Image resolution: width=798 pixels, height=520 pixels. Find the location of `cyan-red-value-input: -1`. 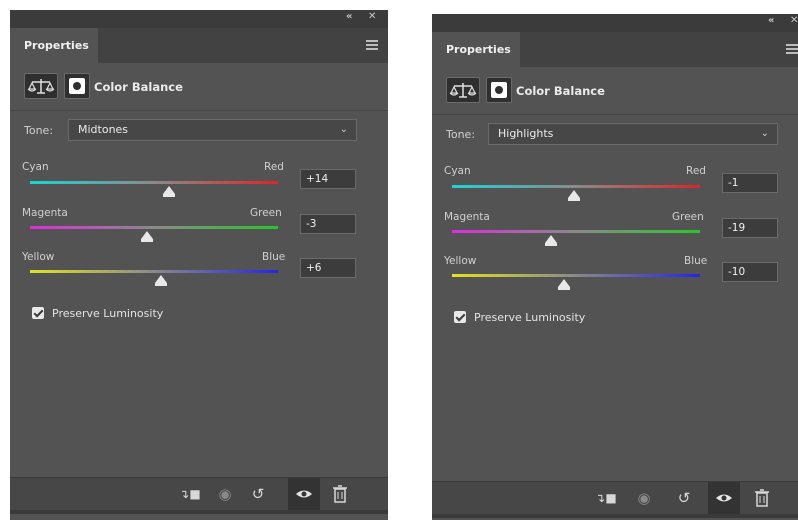

cyan-red-value-input: -1 is located at coordinates (750, 183).